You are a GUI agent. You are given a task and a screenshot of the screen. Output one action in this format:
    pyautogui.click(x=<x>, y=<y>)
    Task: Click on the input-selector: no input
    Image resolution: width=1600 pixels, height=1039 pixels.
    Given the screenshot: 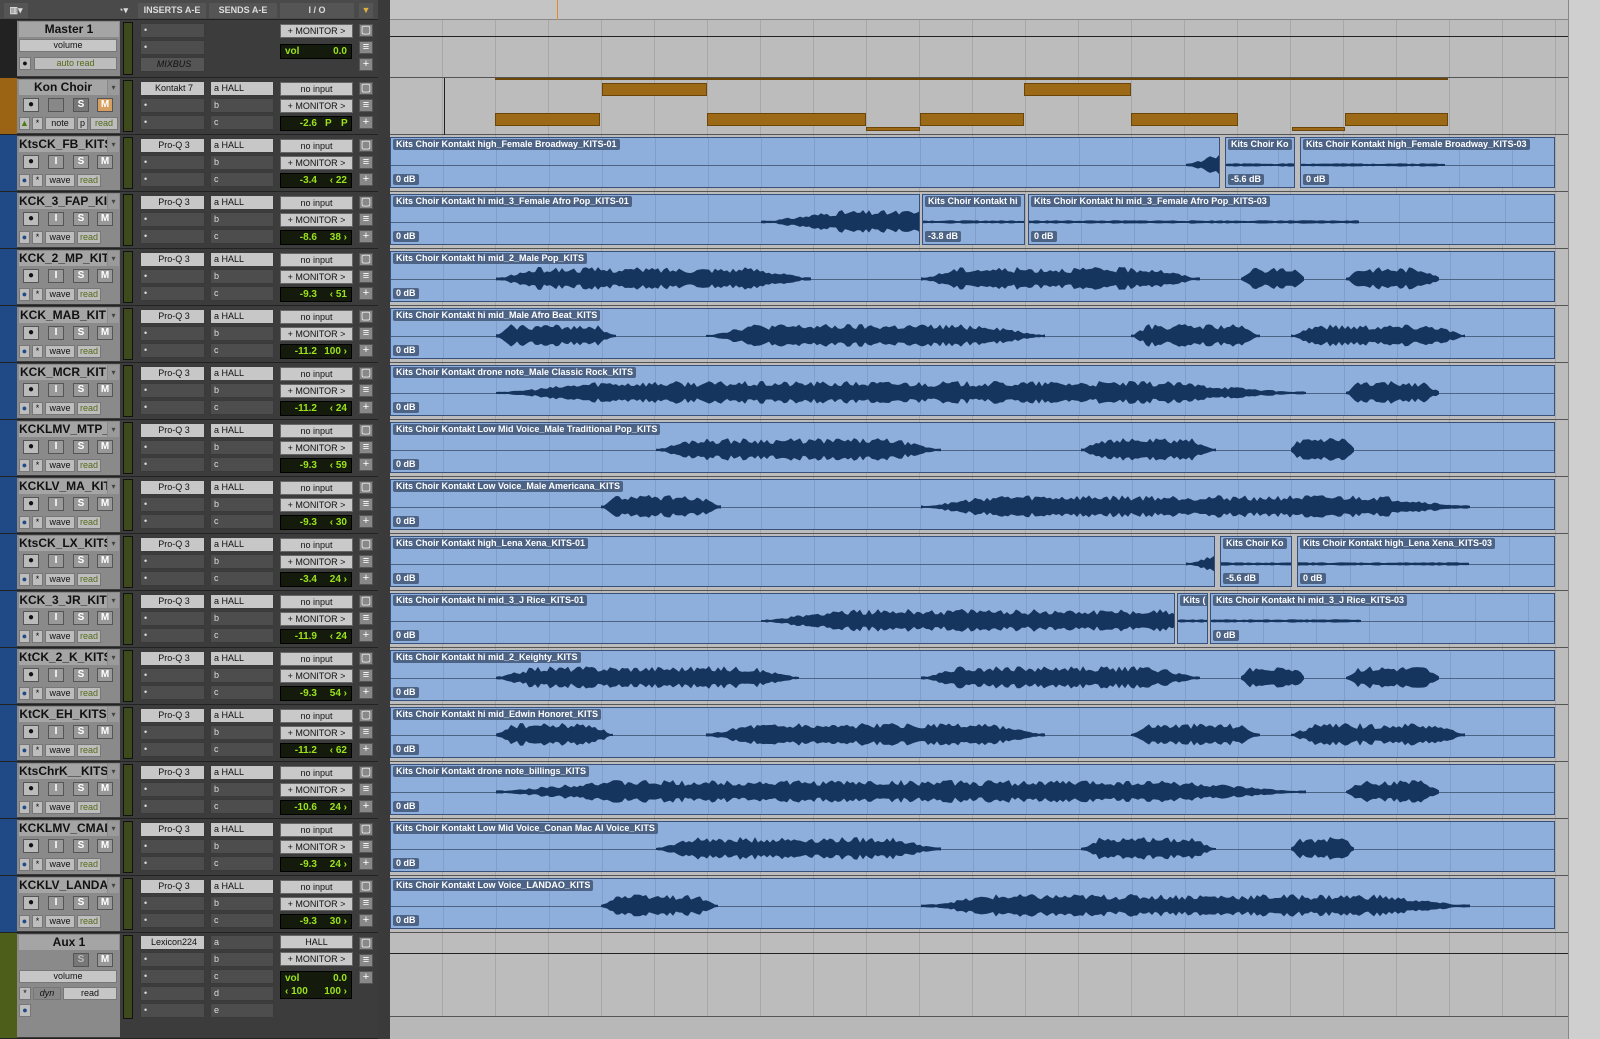 What is the action you would take?
    pyautogui.click(x=316, y=203)
    